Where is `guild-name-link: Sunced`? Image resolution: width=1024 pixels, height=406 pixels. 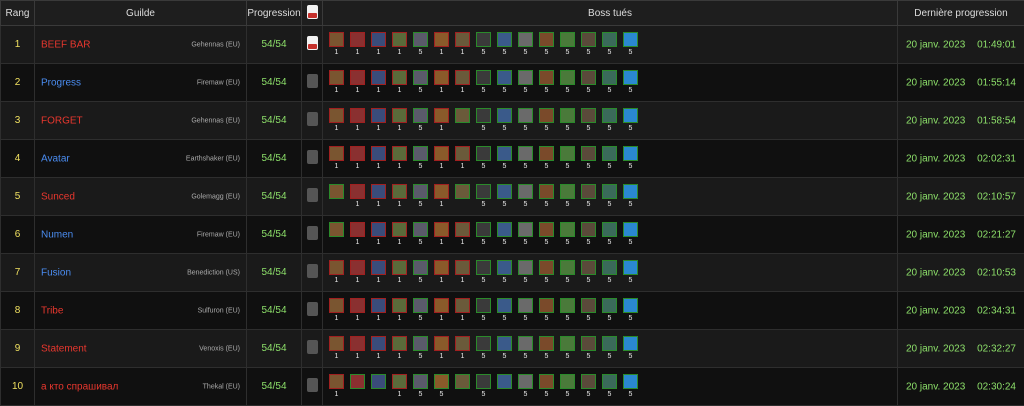
guild-name-link: Sunced is located at coordinates (58, 196).